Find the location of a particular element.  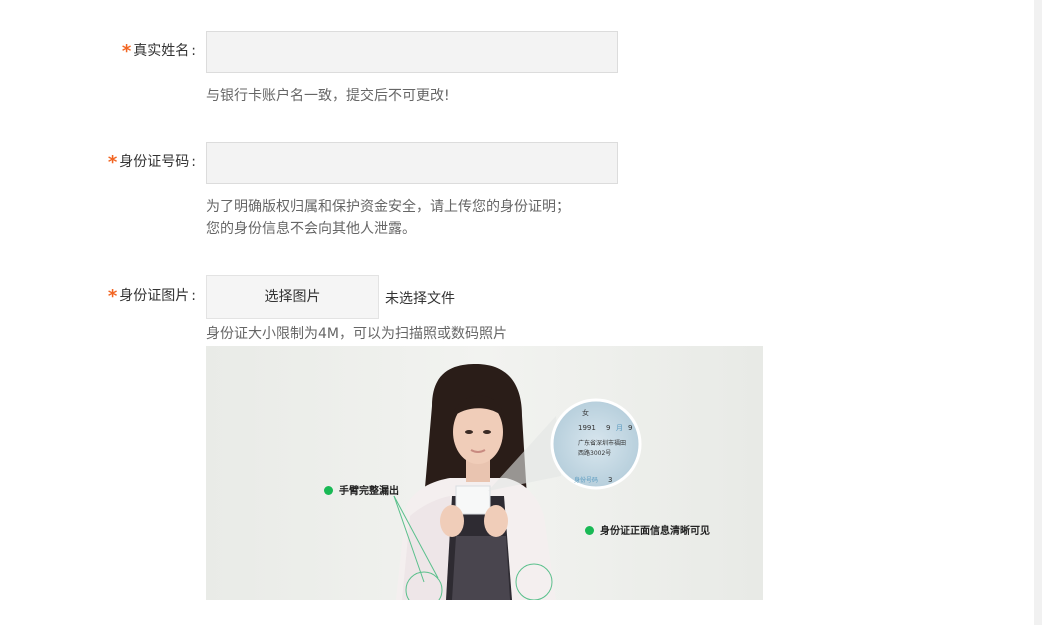

id-number-label: 身份证号码 is located at coordinates (154, 162).